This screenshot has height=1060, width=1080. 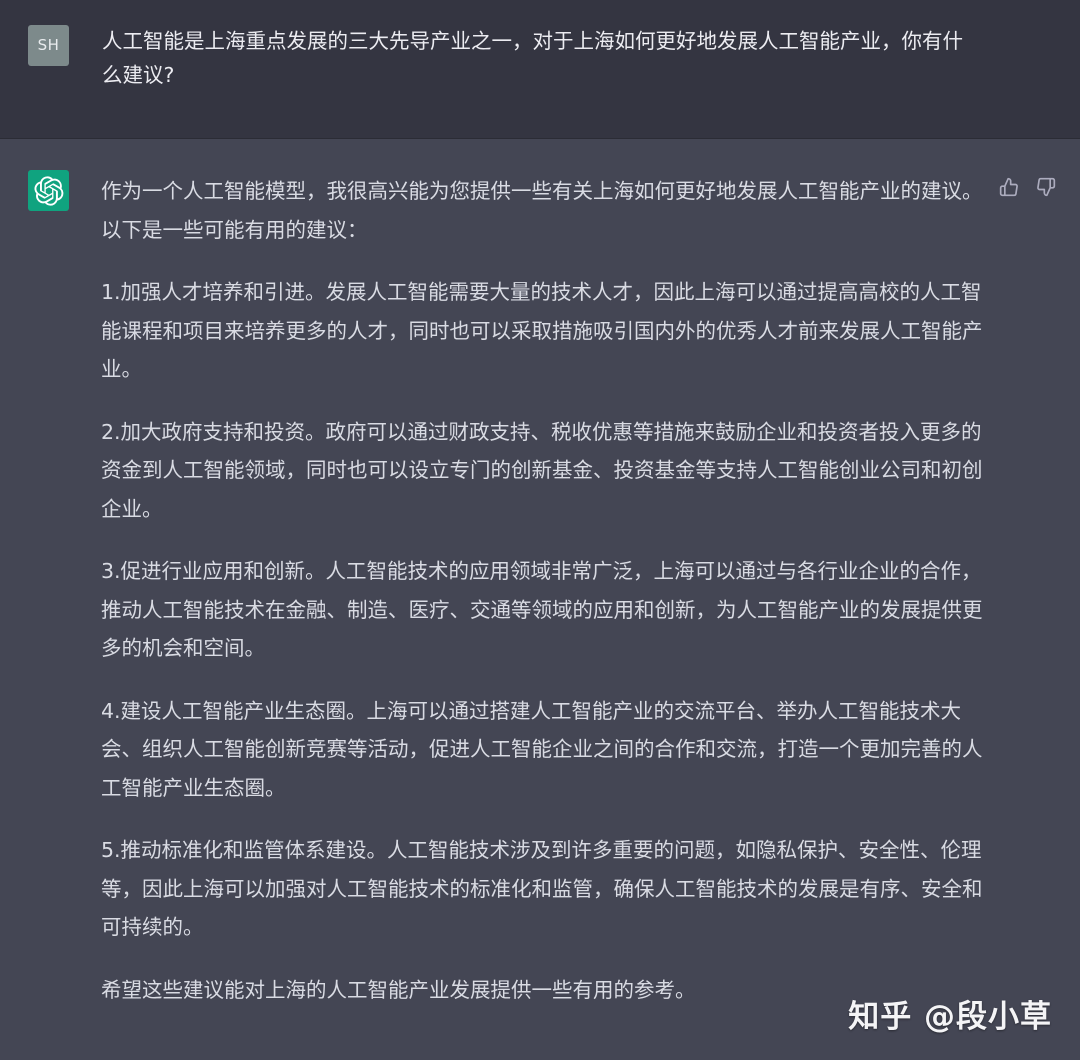 What do you see at coordinates (1046, 187) in the screenshot?
I see `thumbs-down-icon` at bounding box center [1046, 187].